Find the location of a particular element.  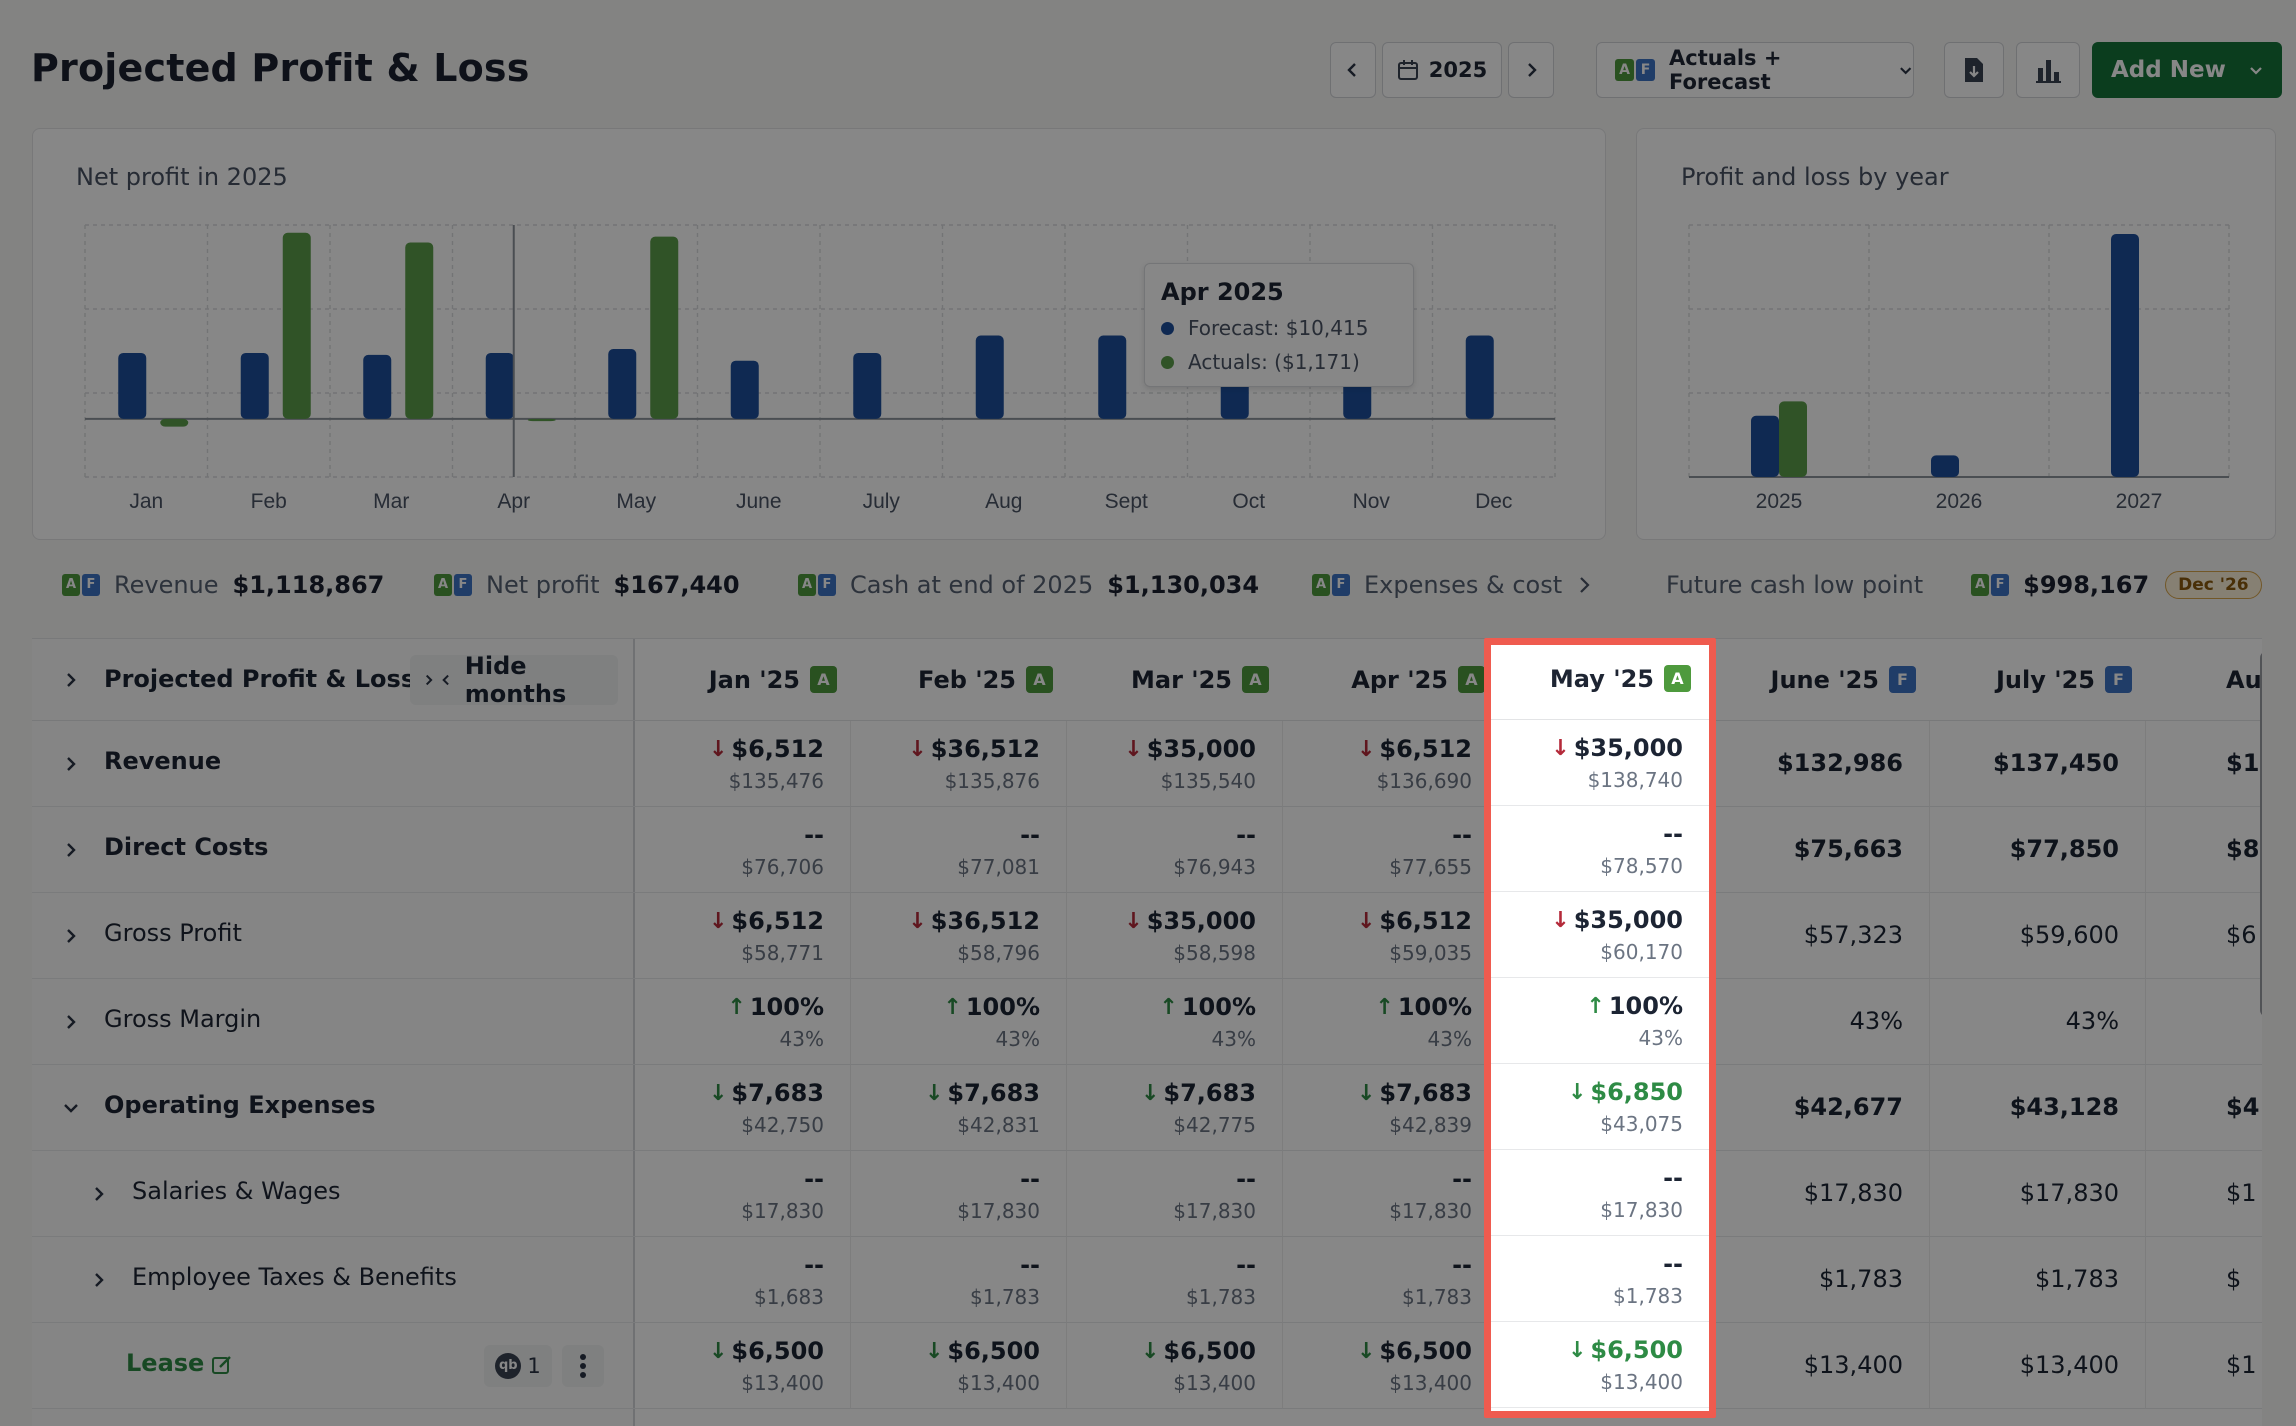

cell-may-25: -- $17,830 is located at coordinates (1600, 1193).